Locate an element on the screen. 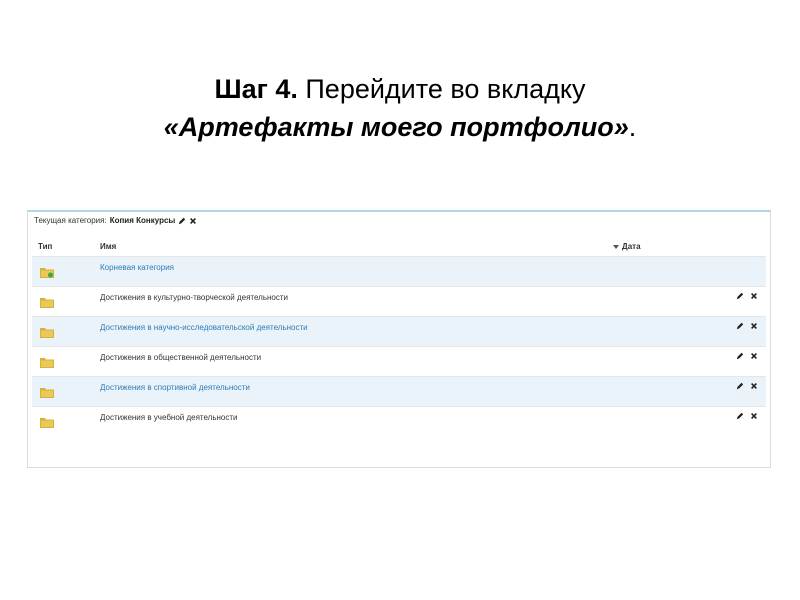 The height and width of the screenshot is (600, 800). root-folder-icon is located at coordinates (47, 273).